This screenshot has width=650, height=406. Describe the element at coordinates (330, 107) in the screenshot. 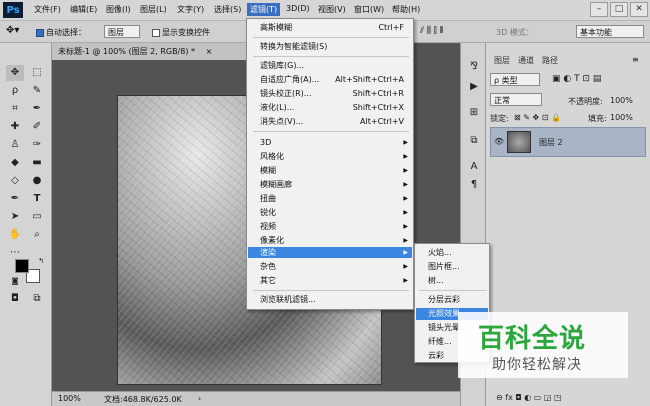

I see `menu-item-liquify: 液化(L)... Shift+Ctrl+X` at that location.